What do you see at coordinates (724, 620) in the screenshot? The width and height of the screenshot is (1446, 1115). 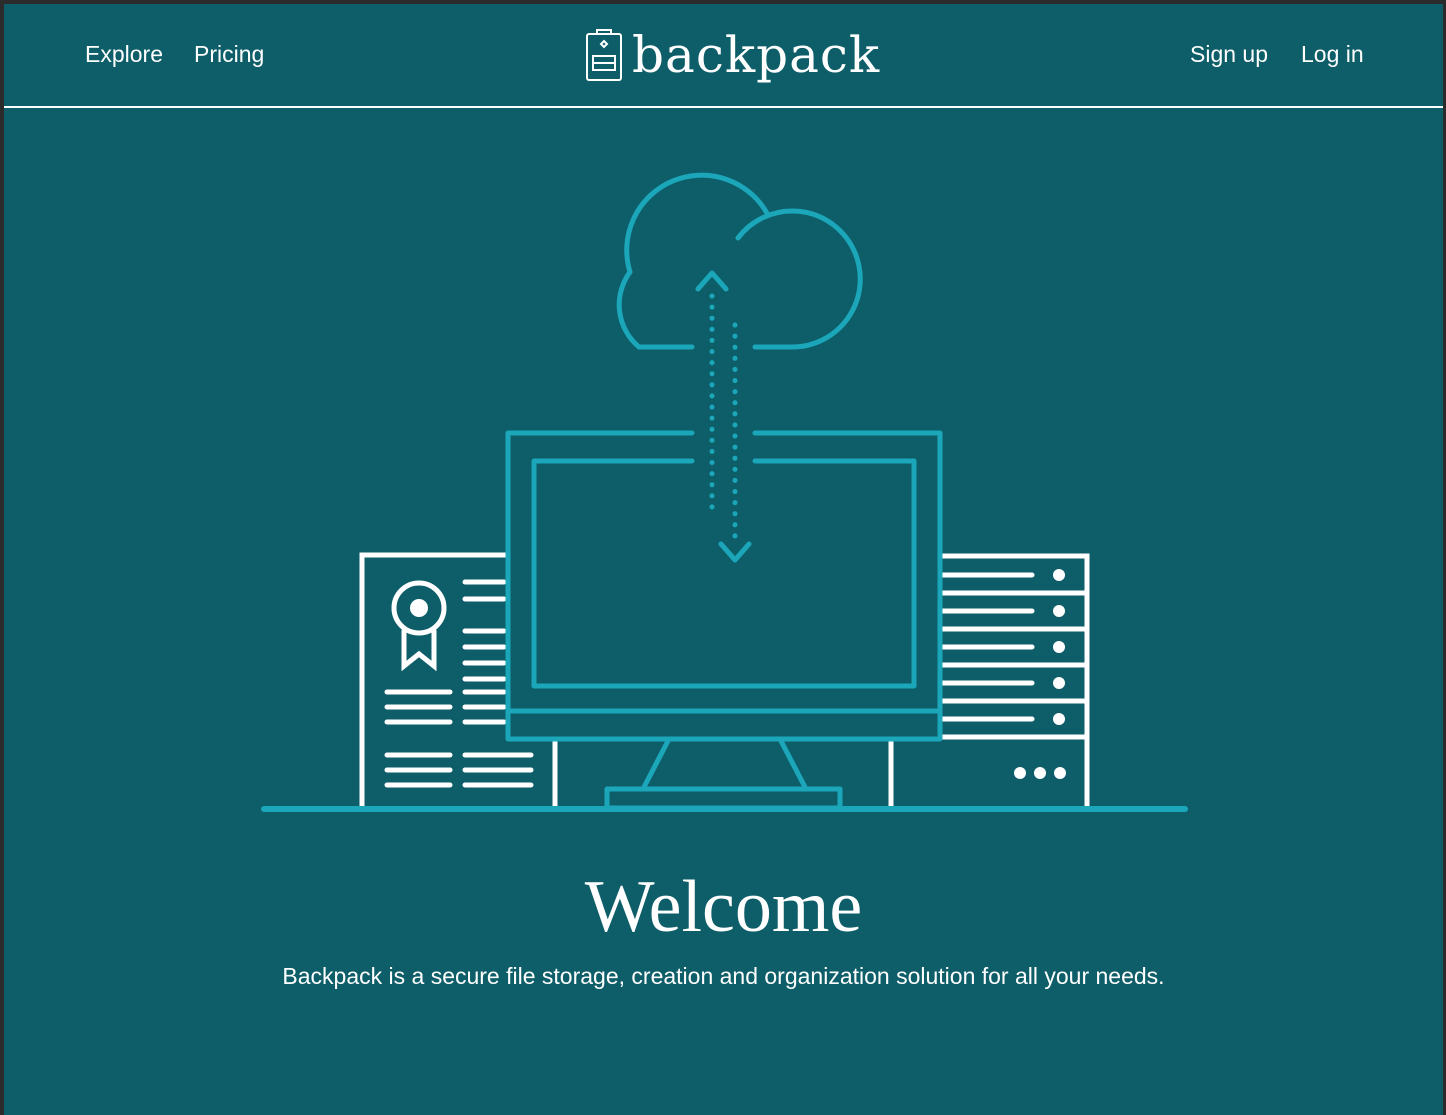 I see `monitor-icon` at bounding box center [724, 620].